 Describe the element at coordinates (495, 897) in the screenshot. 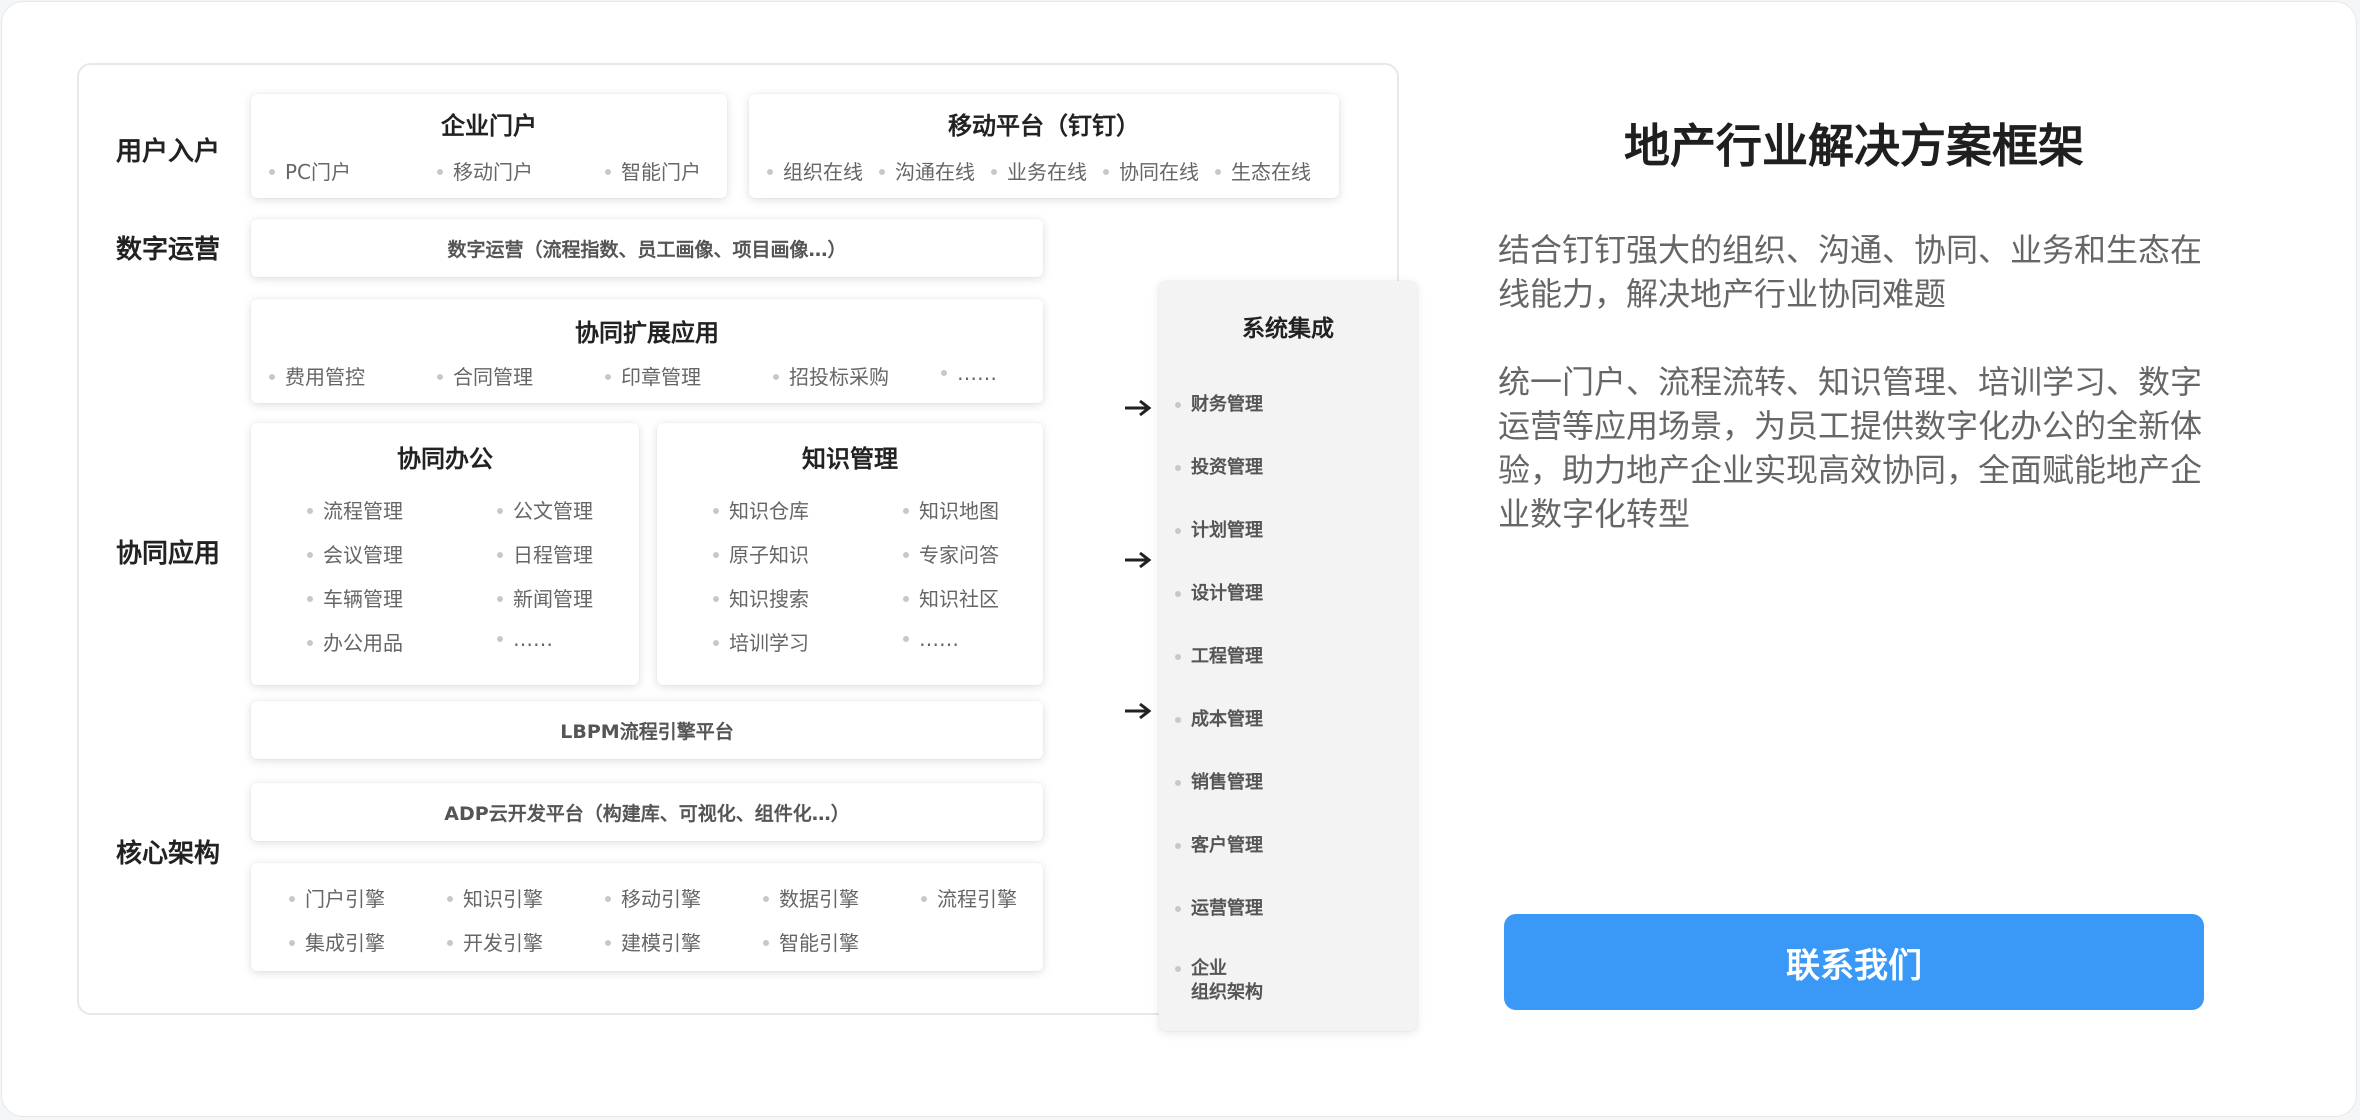

I see `engine-item: 知识引擎` at that location.